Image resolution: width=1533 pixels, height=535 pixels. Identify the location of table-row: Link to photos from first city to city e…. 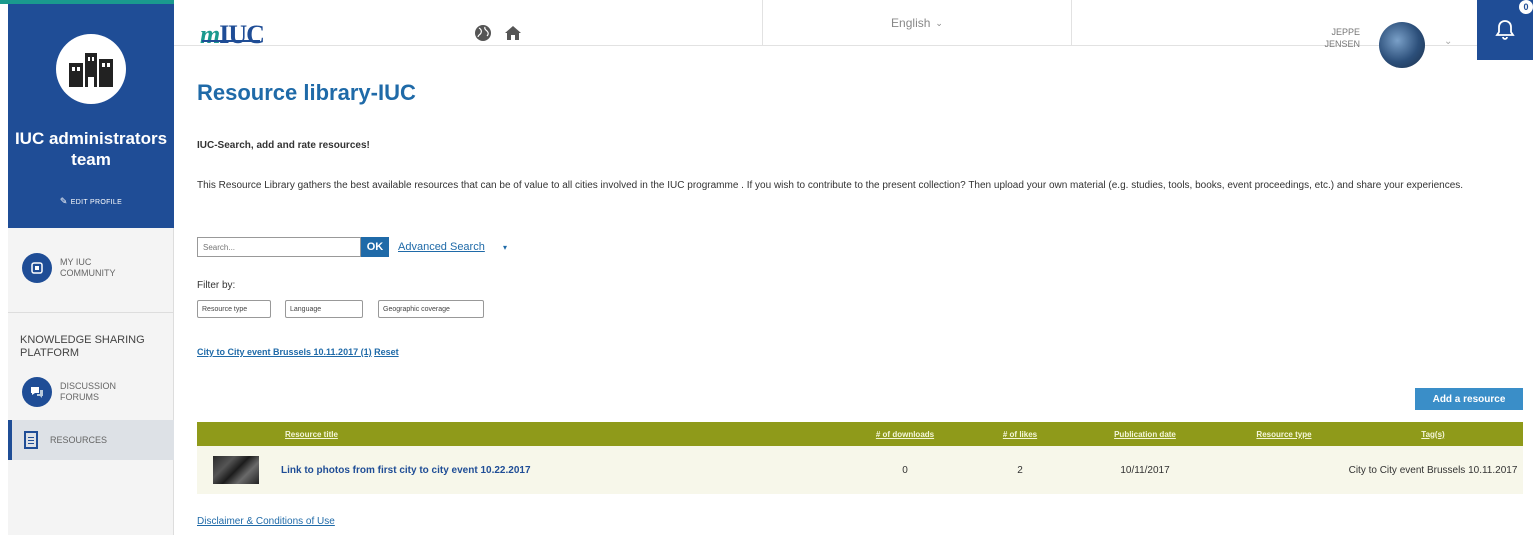
(860, 470).